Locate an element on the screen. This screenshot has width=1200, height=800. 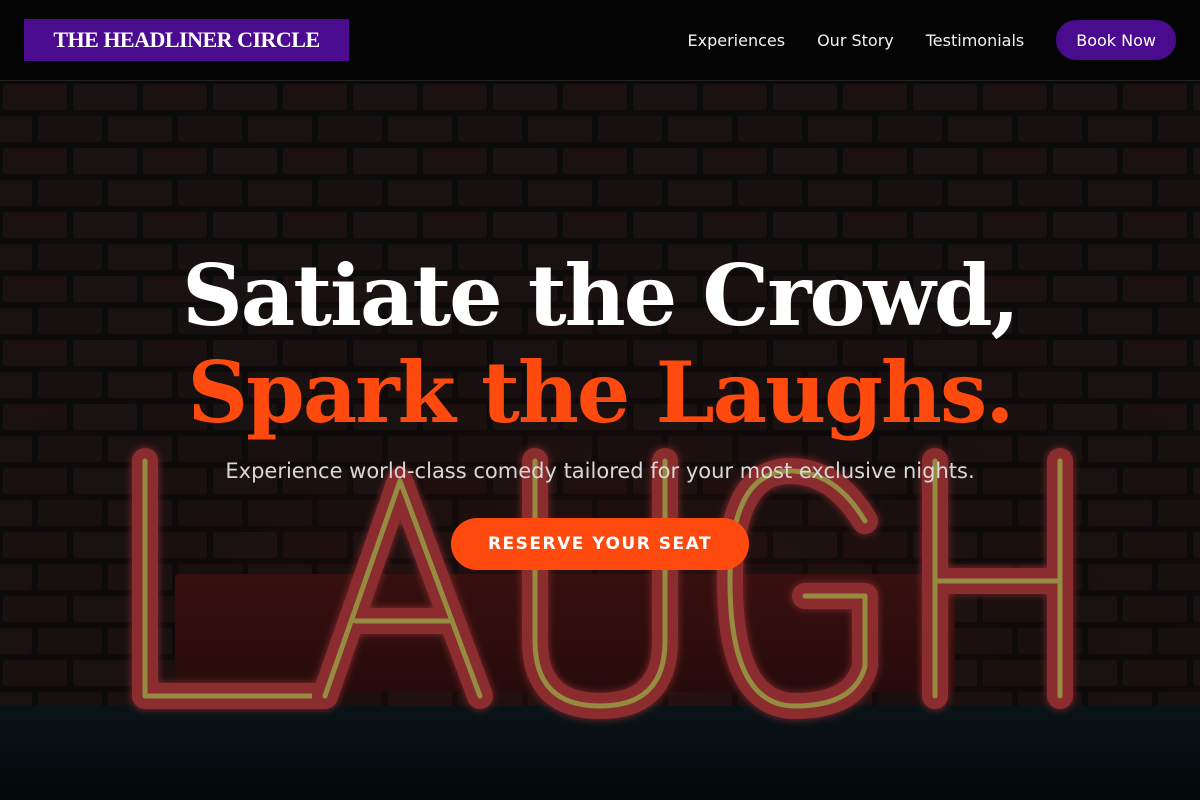
hero-title-line-1: Satiate the Crowd, is located at coordinates (601, 295).